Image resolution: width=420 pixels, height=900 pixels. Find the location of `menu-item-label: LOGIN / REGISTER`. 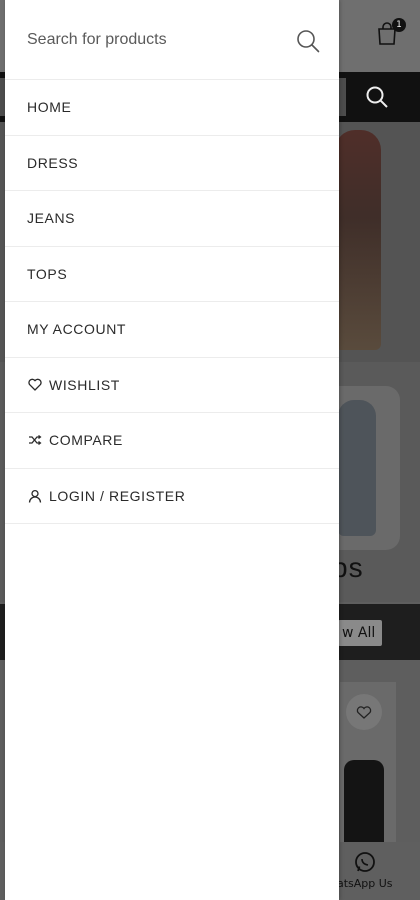

menu-item-label: LOGIN / REGISTER is located at coordinates (117, 495).